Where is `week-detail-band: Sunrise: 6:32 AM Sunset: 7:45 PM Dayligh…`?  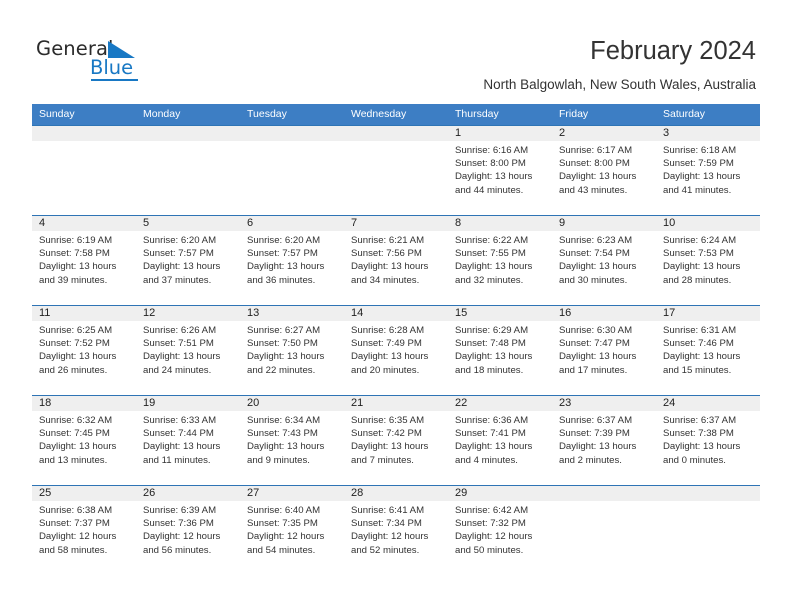 week-detail-band: Sunrise: 6:32 AM Sunset: 7:45 PM Dayligh… is located at coordinates (396, 448).